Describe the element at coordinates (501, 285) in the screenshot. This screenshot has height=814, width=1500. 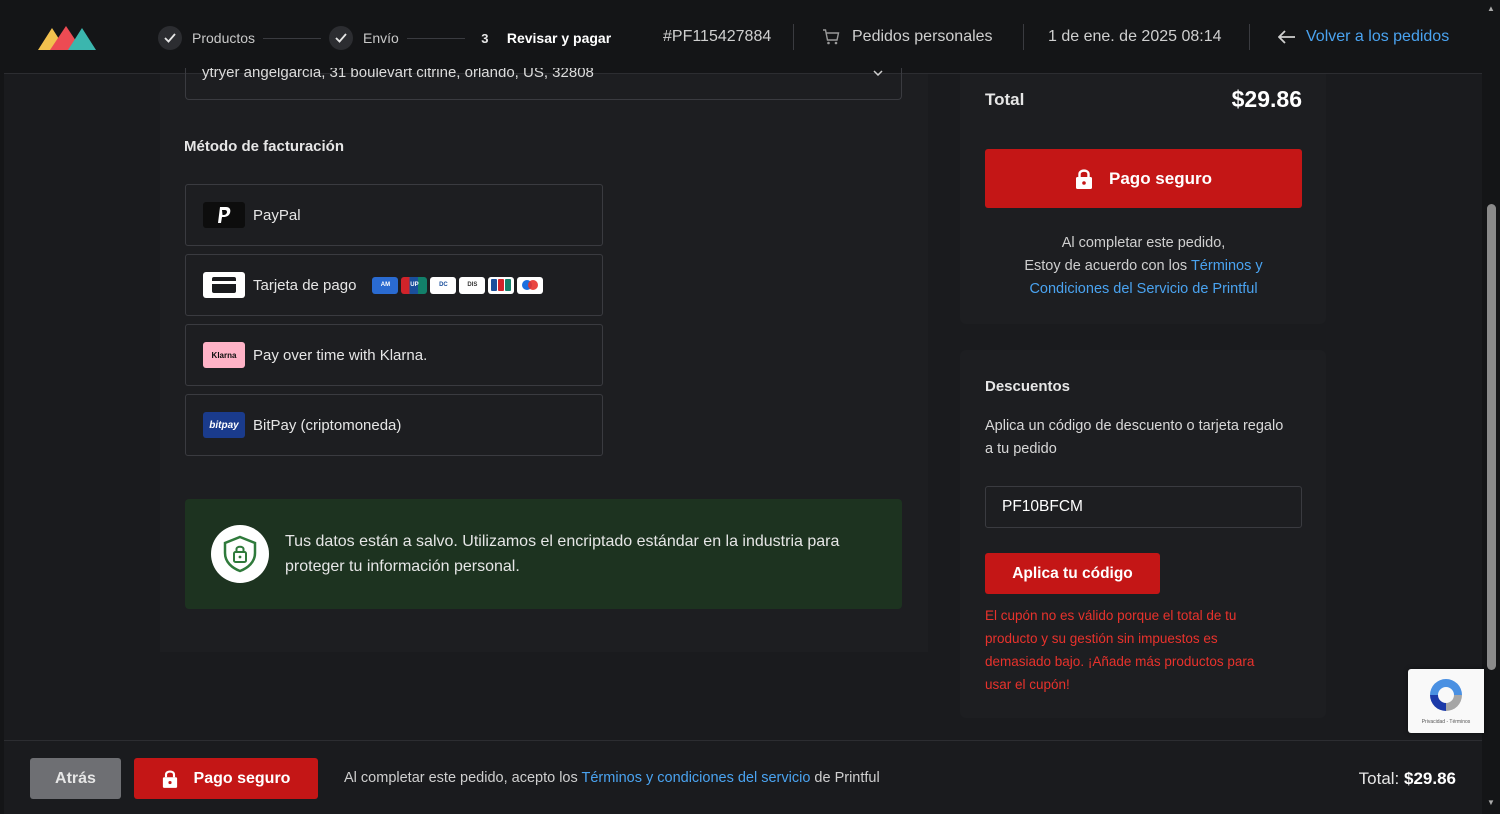
I see `jcb-icon` at that location.